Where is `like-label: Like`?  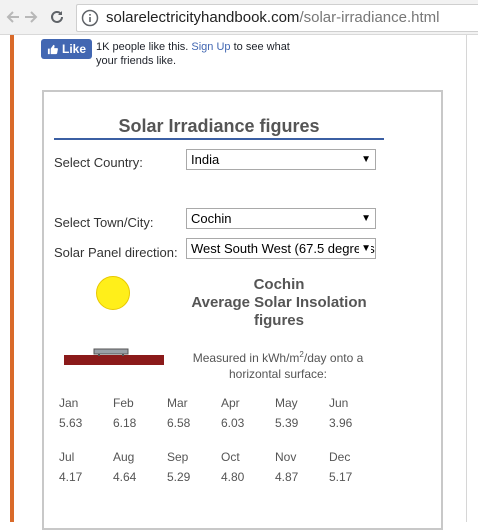 like-label: Like is located at coordinates (73, 49).